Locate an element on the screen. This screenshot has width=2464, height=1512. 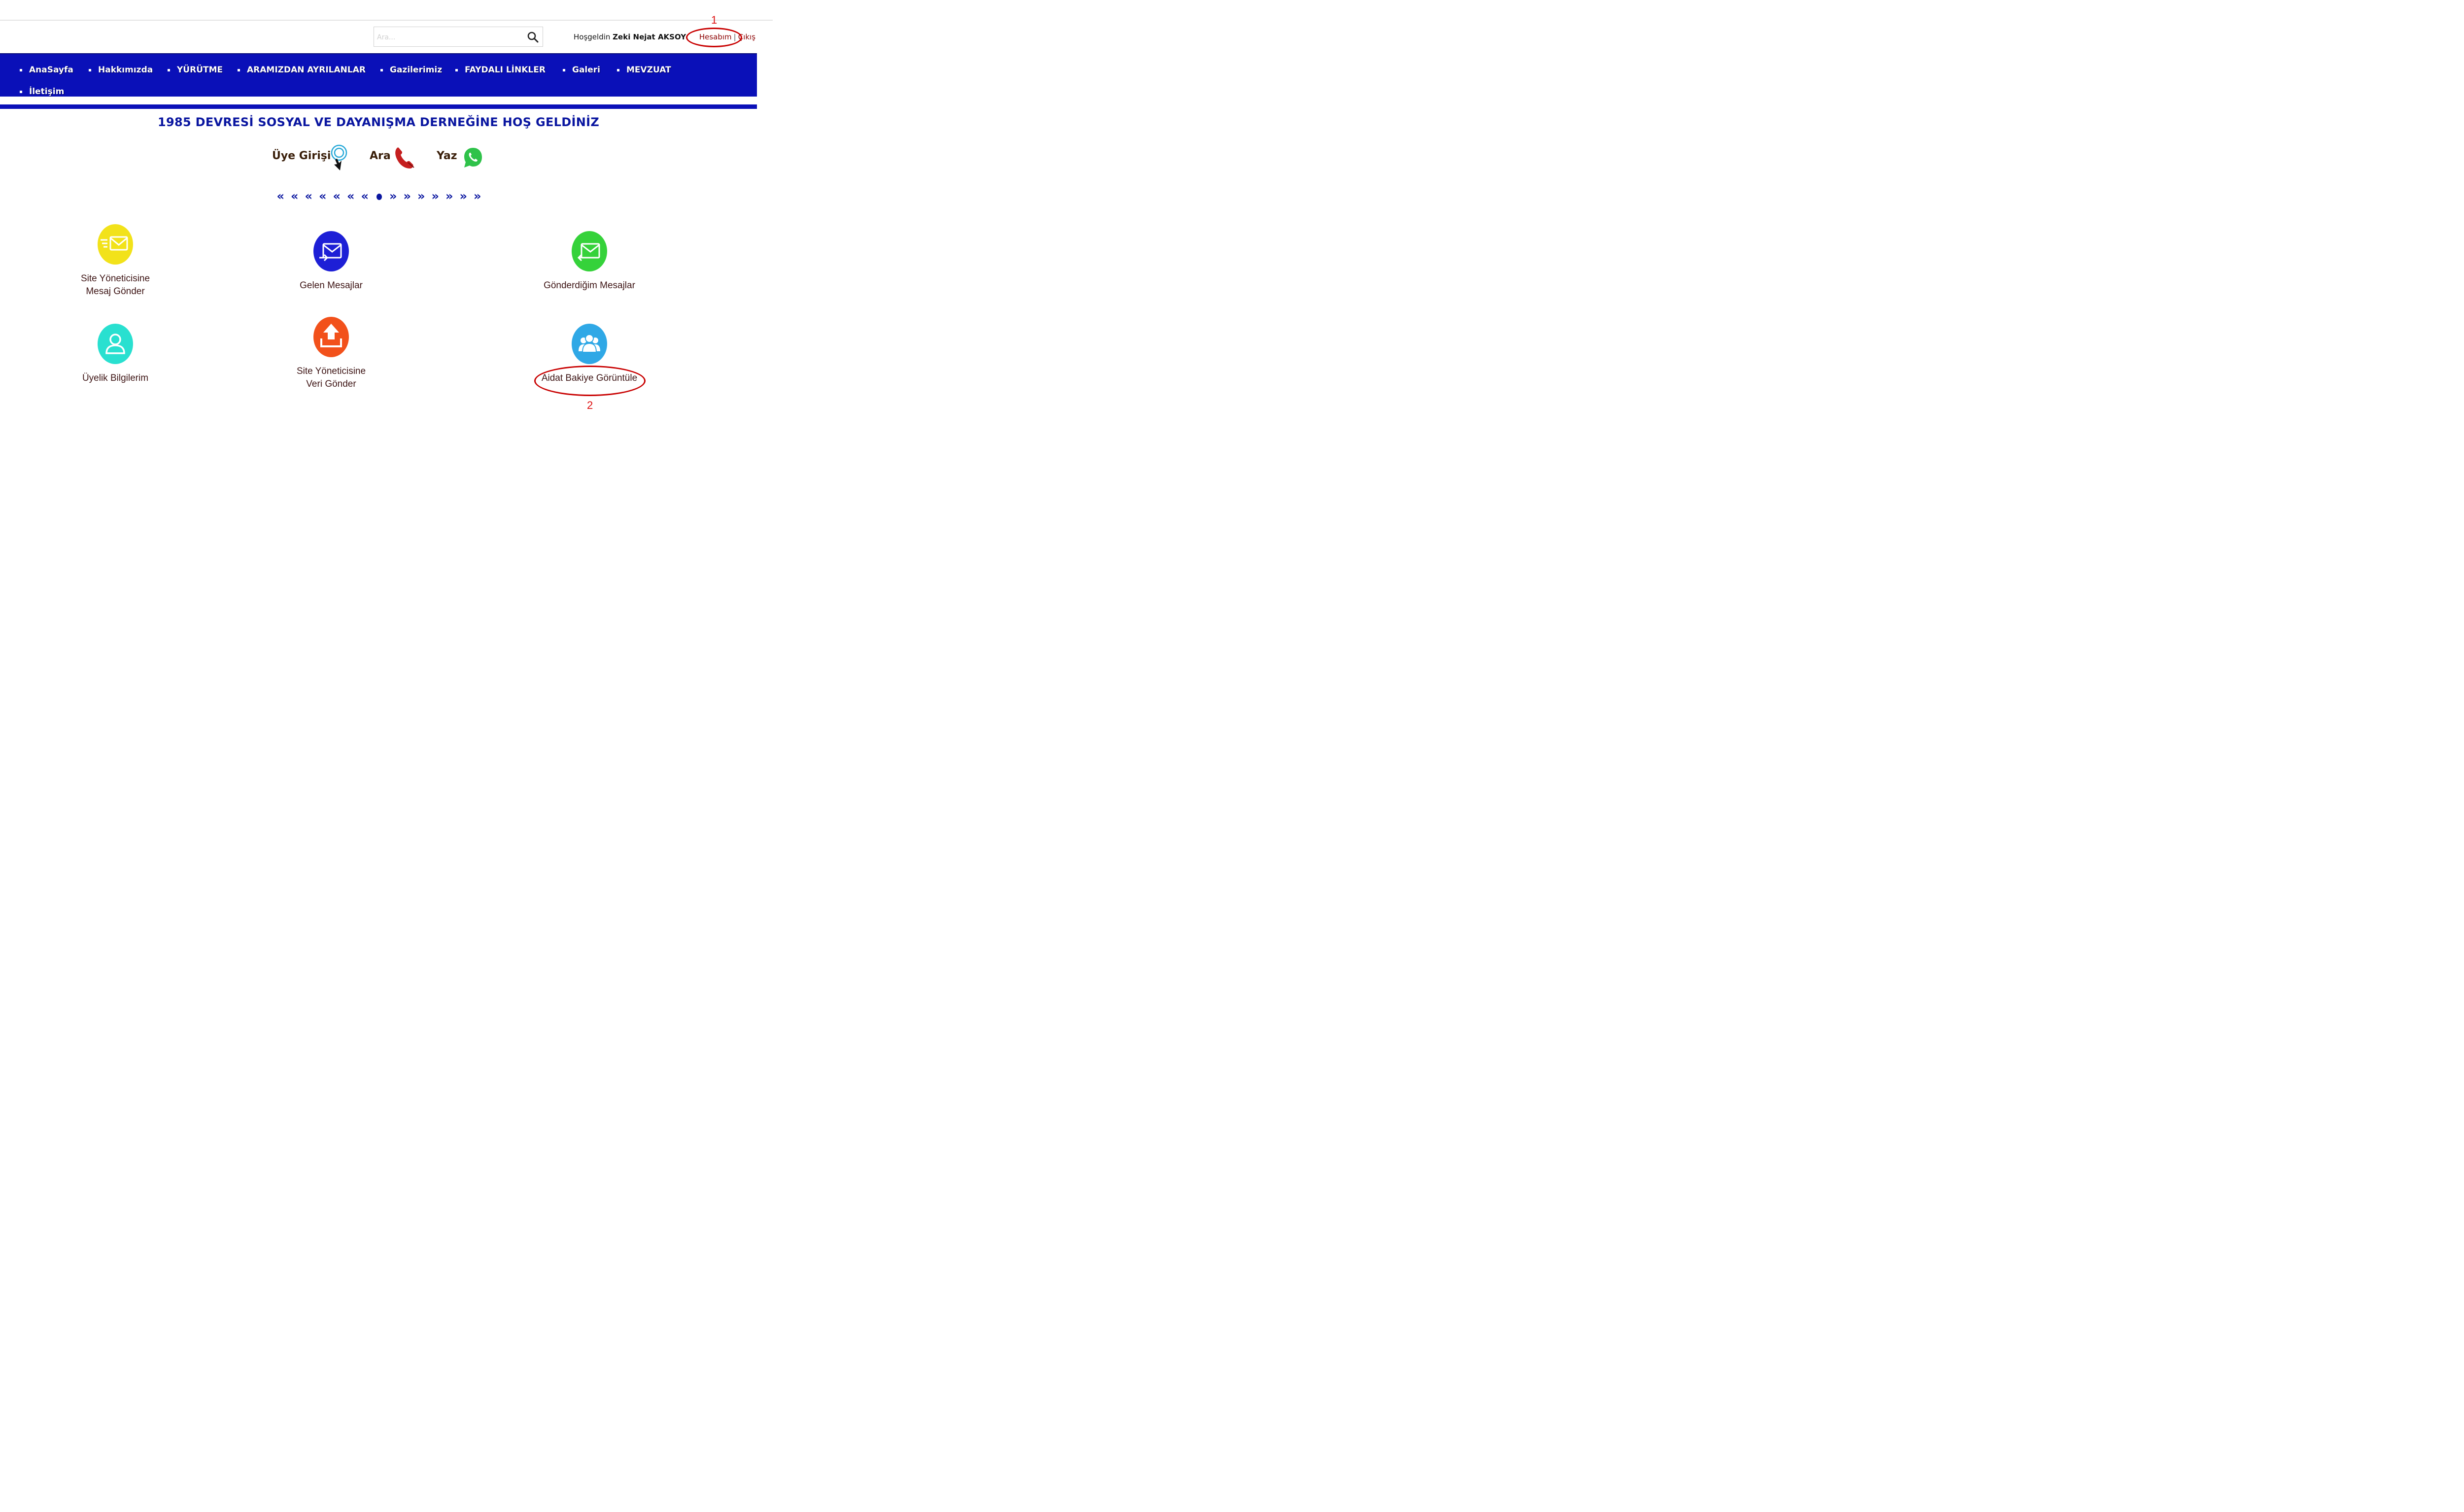
tile-label: Site Yöneticisine Veri Gönder is located at coordinates (331, 378).